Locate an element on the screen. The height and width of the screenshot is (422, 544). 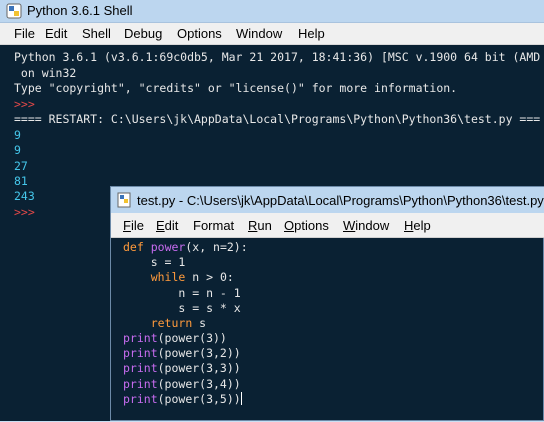
code-line: print(power(3,2)) is located at coordinates (182, 353).